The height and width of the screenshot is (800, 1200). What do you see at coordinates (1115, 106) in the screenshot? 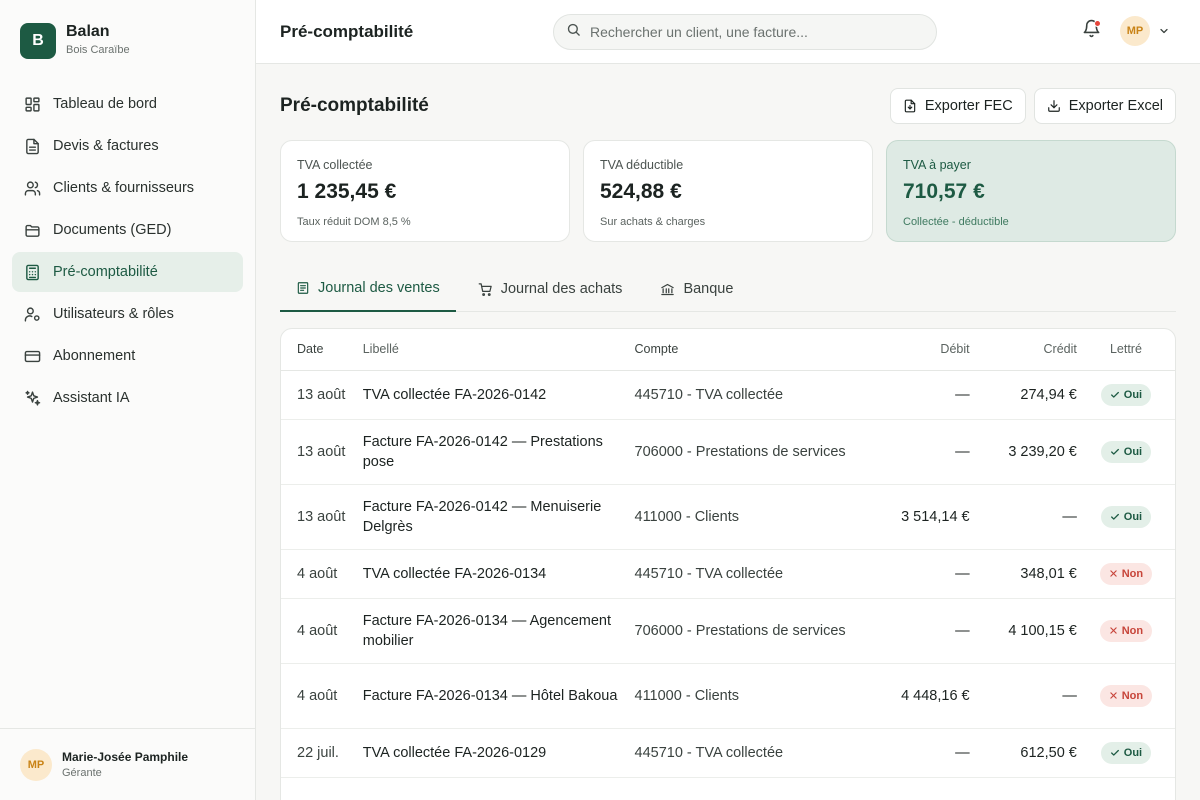
I see `export-excel-label: Exporter Excel` at bounding box center [1115, 106].